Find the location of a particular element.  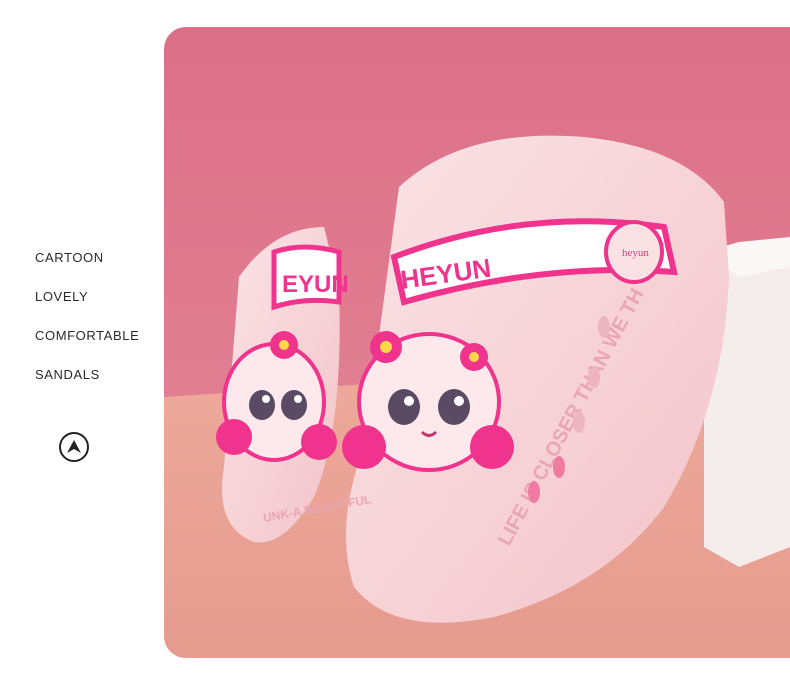

feature-list: CARTOON LOVELY COMFORTABLE SANDALS is located at coordinates (87, 316).